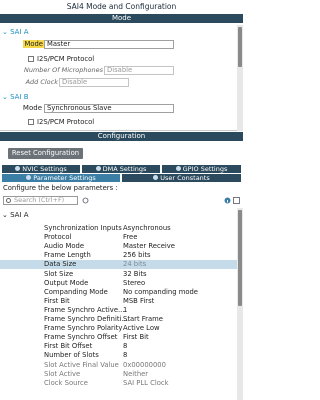 The width and height of the screenshot is (320, 400). I want to click on params-scroll-thumb, so click(240, 258).